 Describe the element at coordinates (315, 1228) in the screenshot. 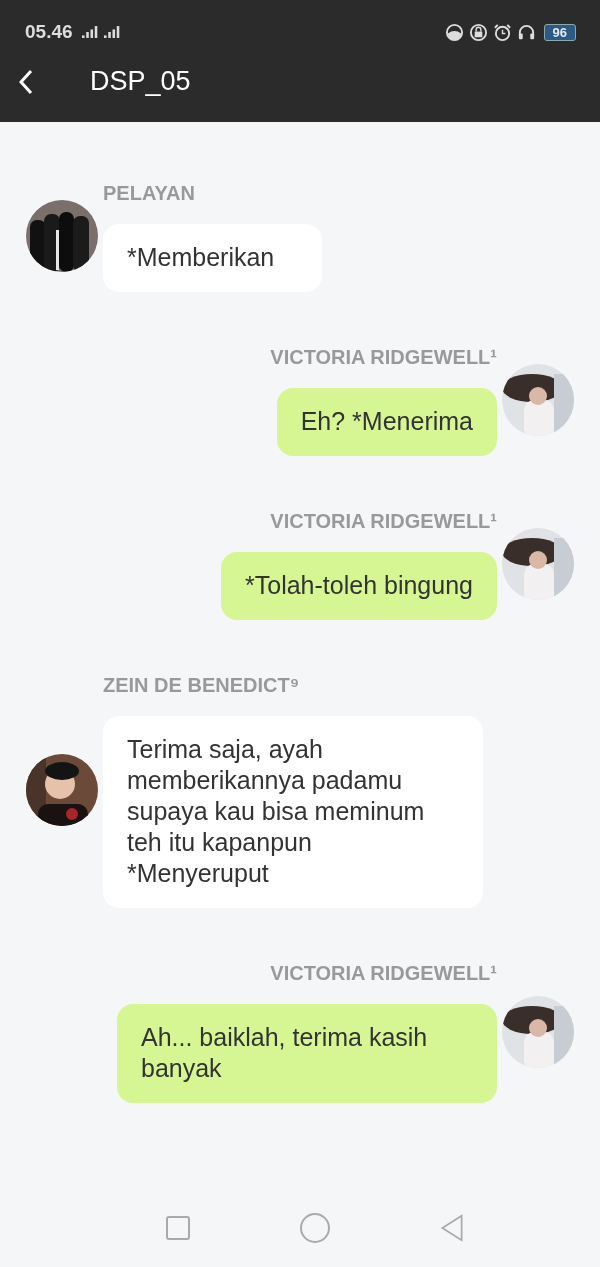

I see `home-icon` at that location.